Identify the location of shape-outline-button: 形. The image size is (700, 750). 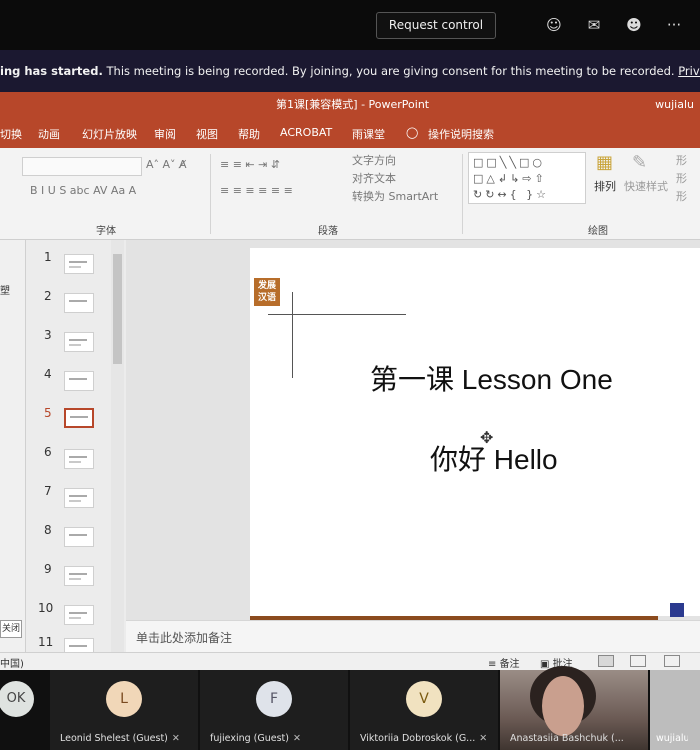
(681, 178).